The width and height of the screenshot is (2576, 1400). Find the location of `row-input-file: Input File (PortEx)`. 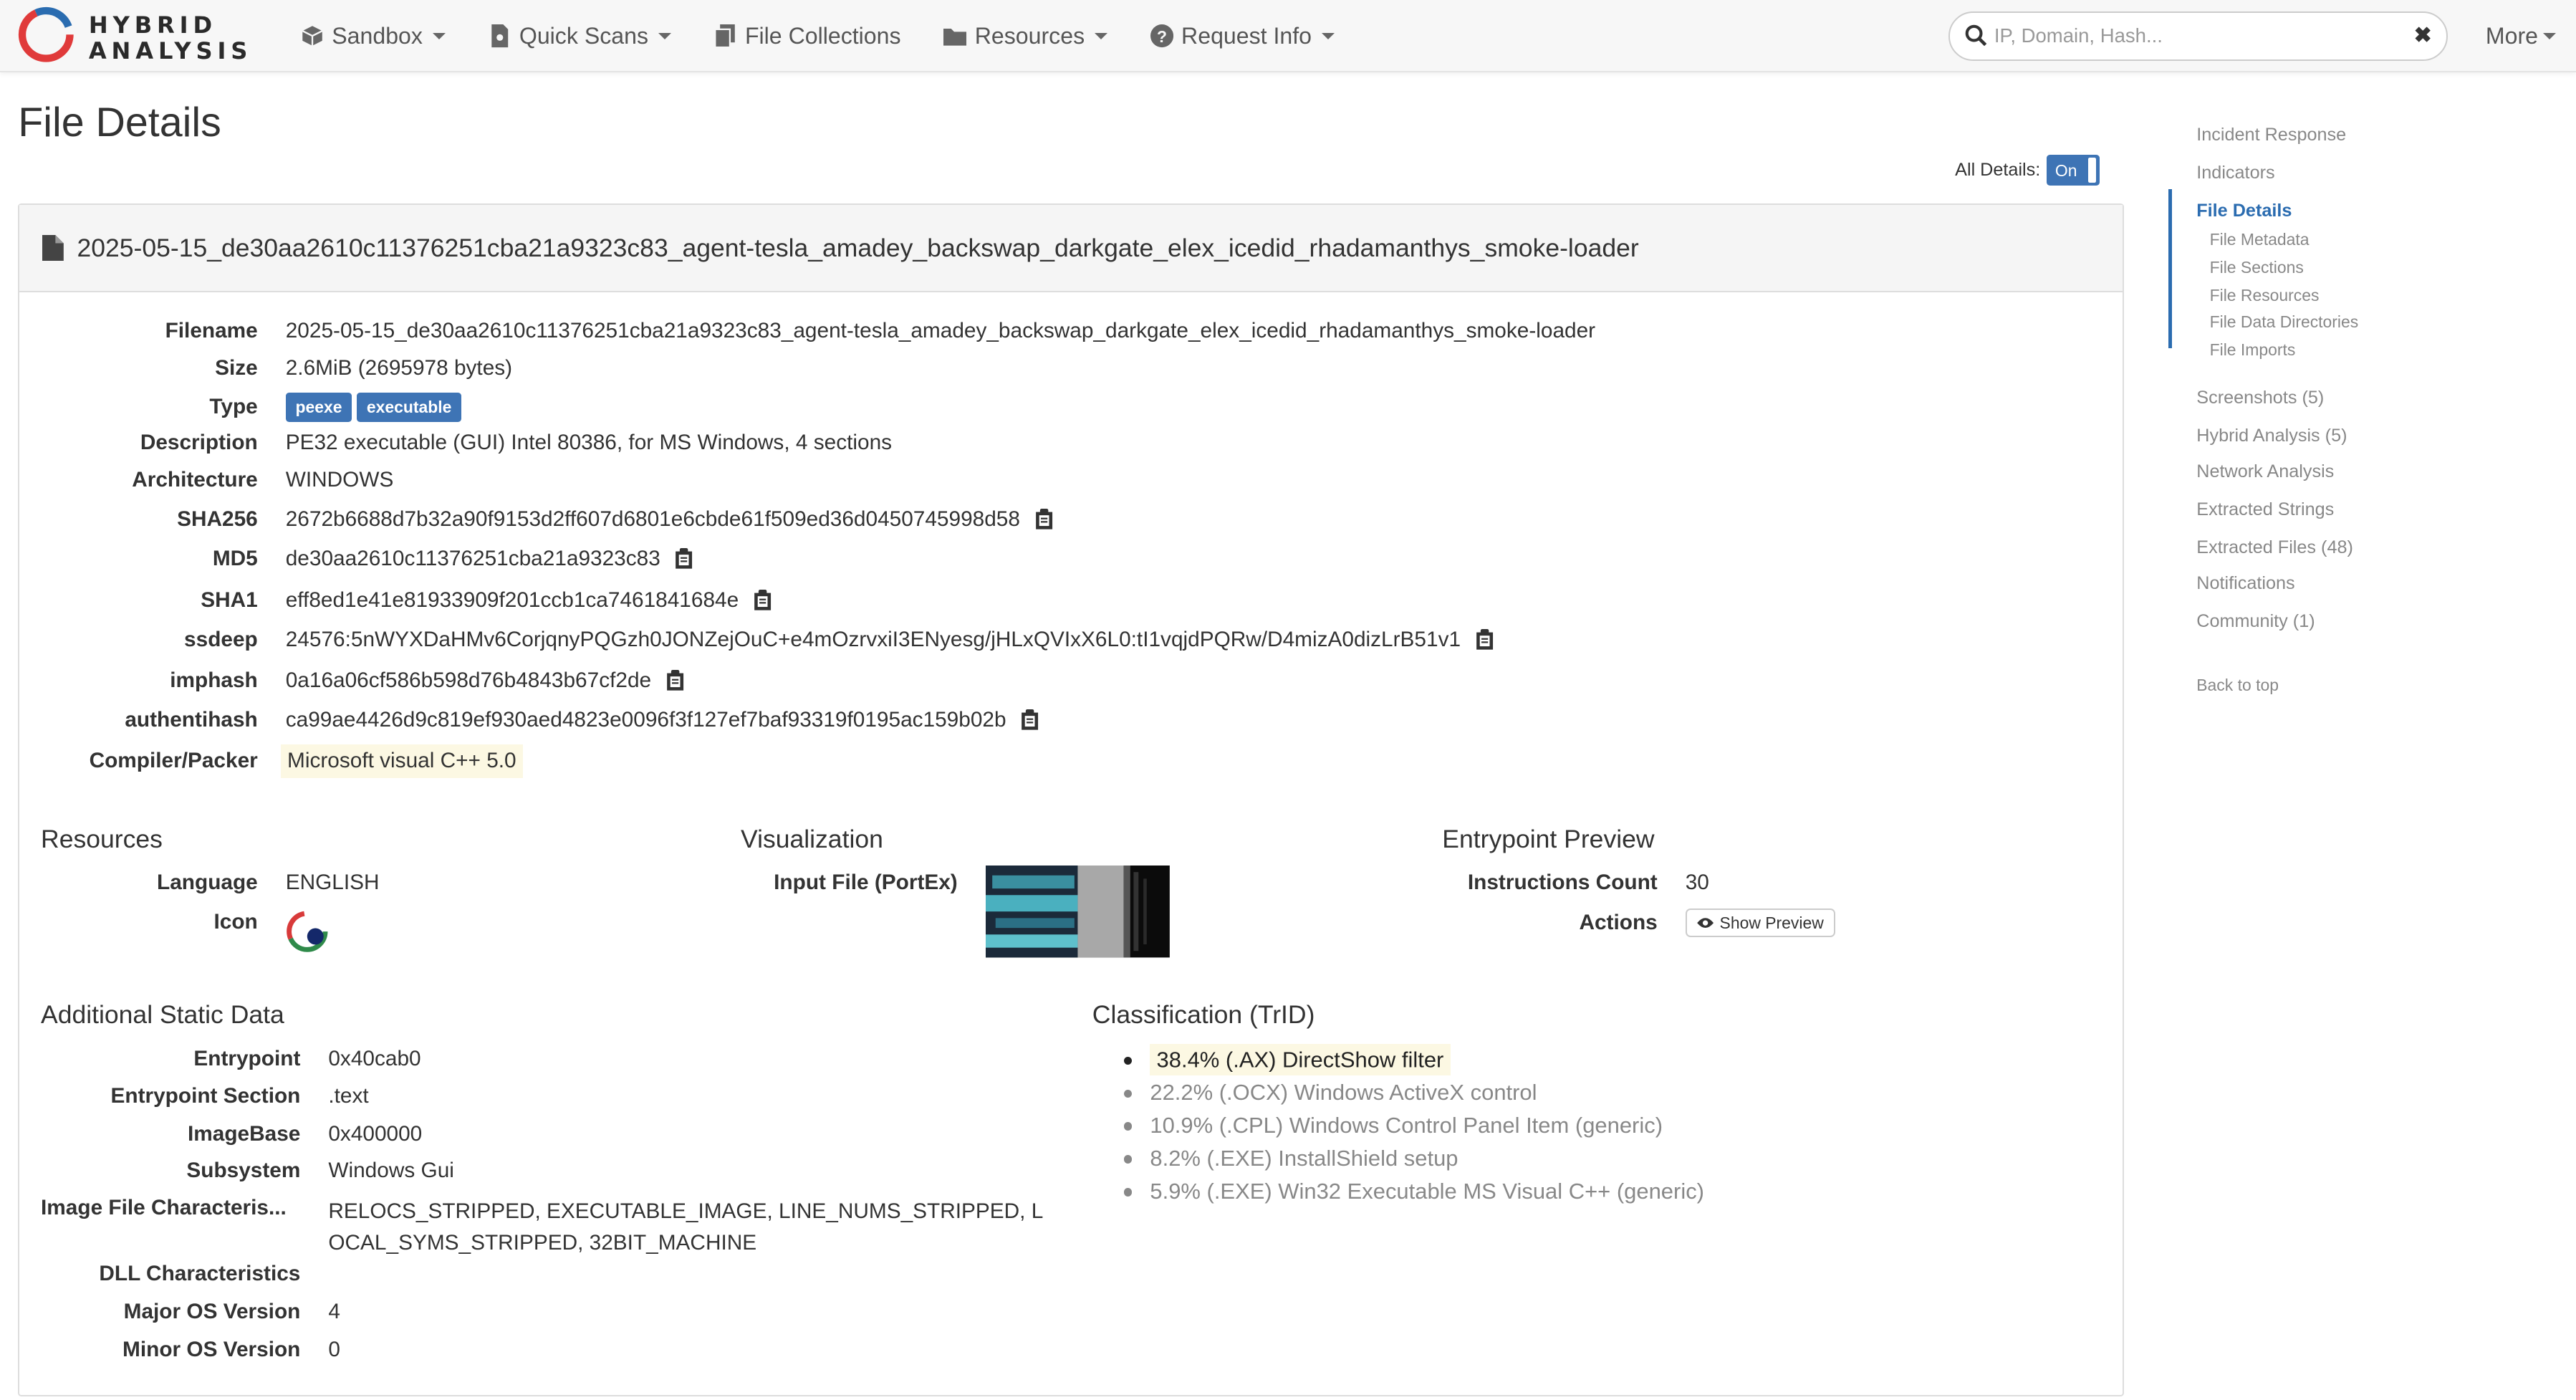

row-input-file: Input File (PortEx) is located at coordinates (866, 883).